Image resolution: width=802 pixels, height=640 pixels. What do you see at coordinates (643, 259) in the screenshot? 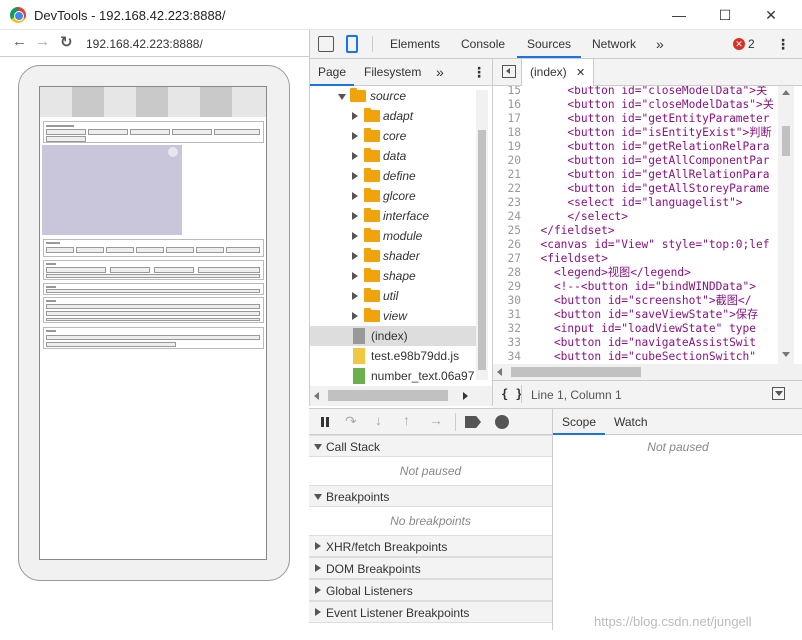
I see `code-line: 27 <fieldset>` at bounding box center [643, 259].